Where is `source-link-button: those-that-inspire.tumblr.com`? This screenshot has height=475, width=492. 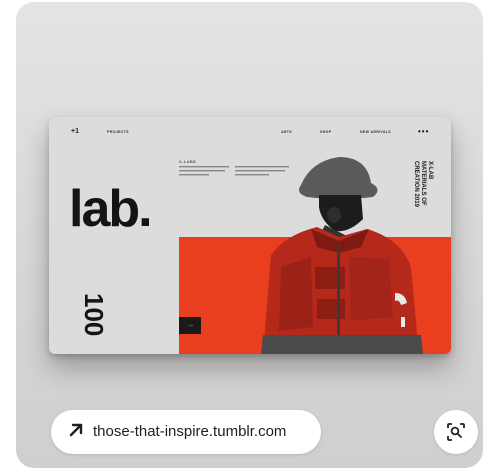 source-link-button: those-that-inspire.tumblr.com is located at coordinates (186, 432).